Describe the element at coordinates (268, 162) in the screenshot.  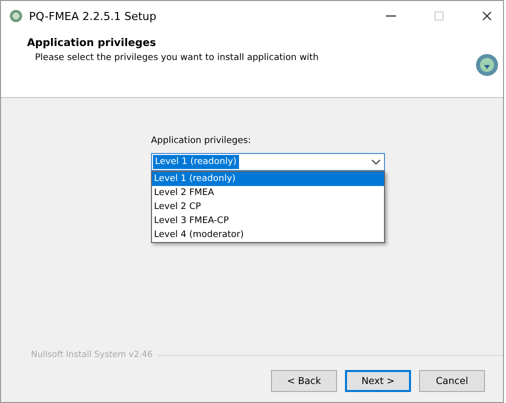
I see `privileges-dropdown: Level 1 (readonly)` at that location.